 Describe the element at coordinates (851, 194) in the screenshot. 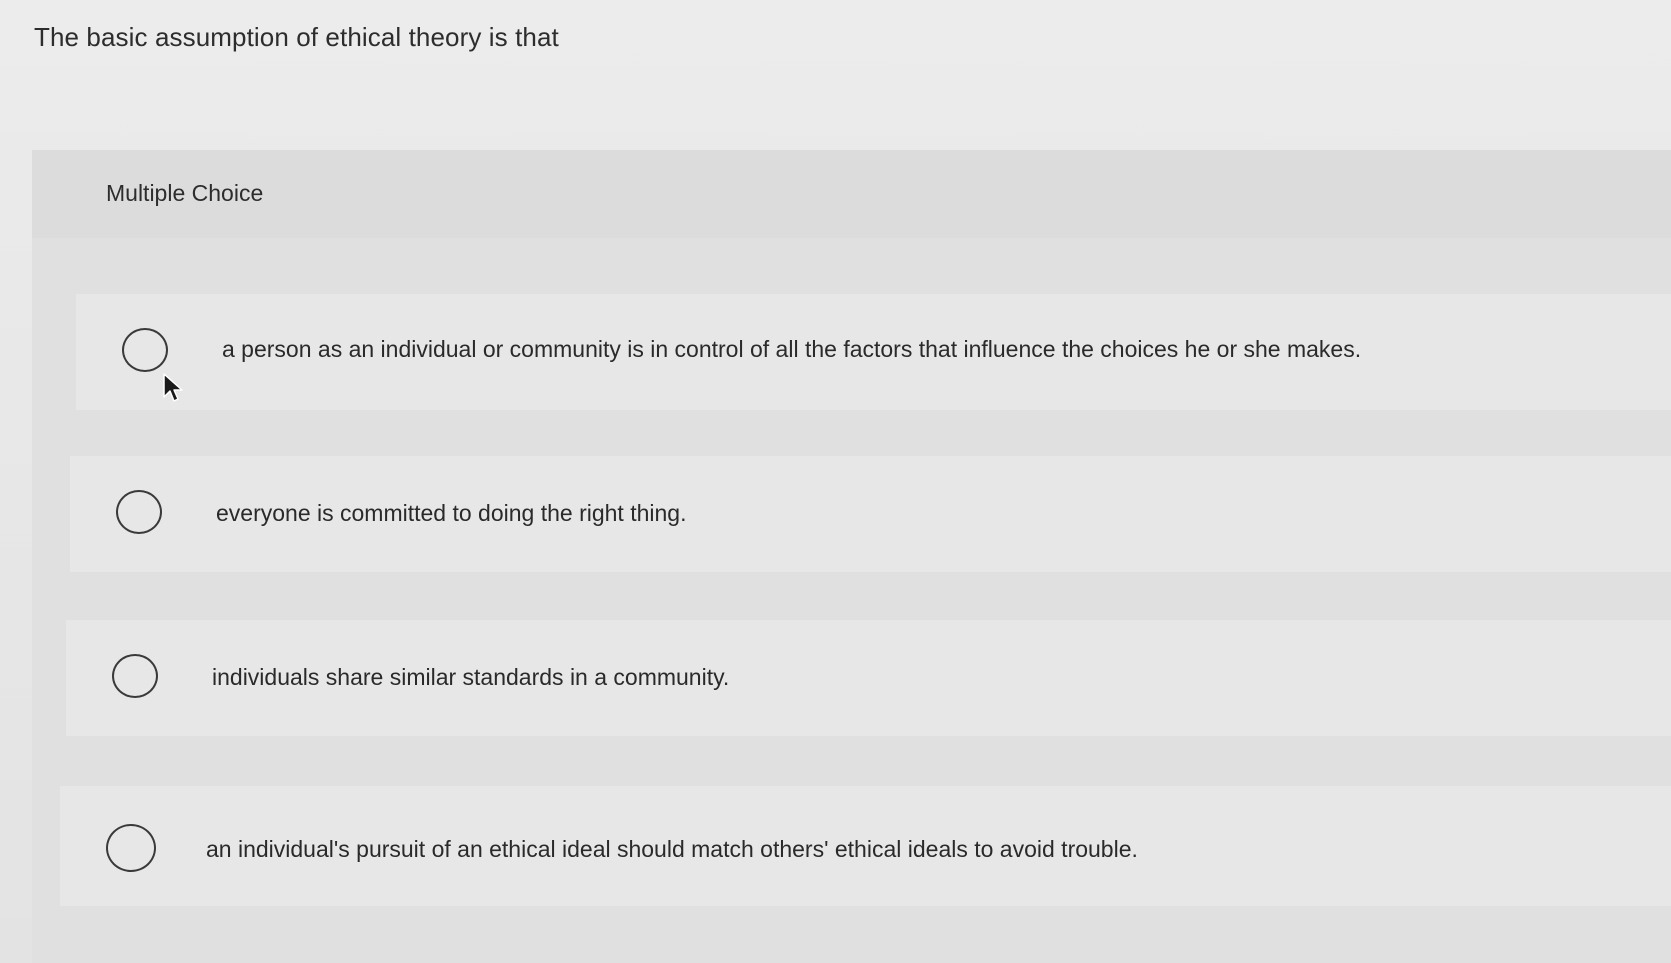

I see `multiple-choice-header: Multiple Choice` at that location.